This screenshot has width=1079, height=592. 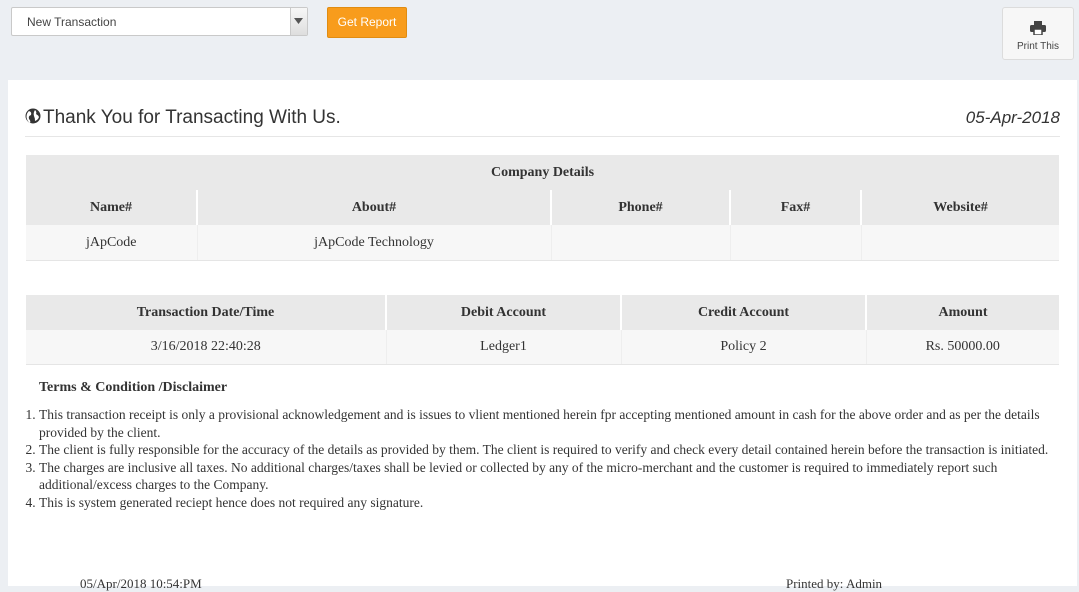 What do you see at coordinates (192, 117) in the screenshot?
I see `receipt-title: Thank You for Transacting With Us.` at bounding box center [192, 117].